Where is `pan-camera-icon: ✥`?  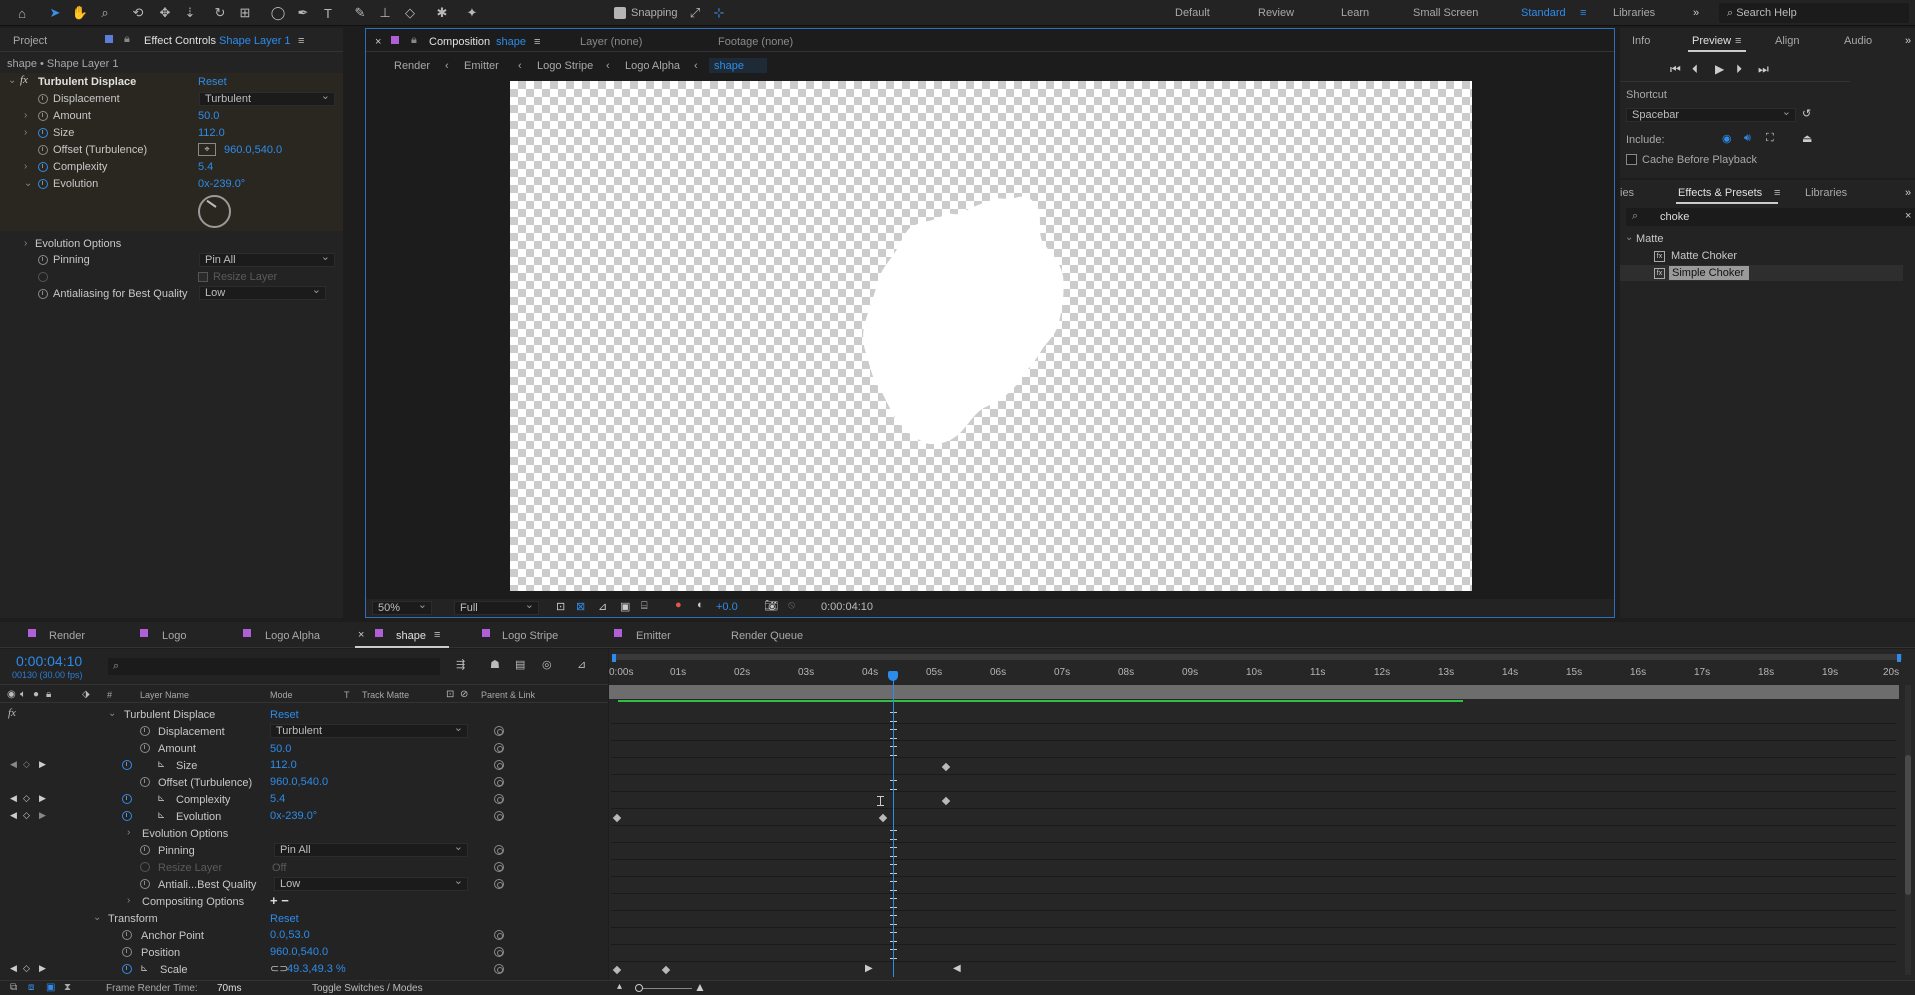 pan-camera-icon: ✥ is located at coordinates (165, 13).